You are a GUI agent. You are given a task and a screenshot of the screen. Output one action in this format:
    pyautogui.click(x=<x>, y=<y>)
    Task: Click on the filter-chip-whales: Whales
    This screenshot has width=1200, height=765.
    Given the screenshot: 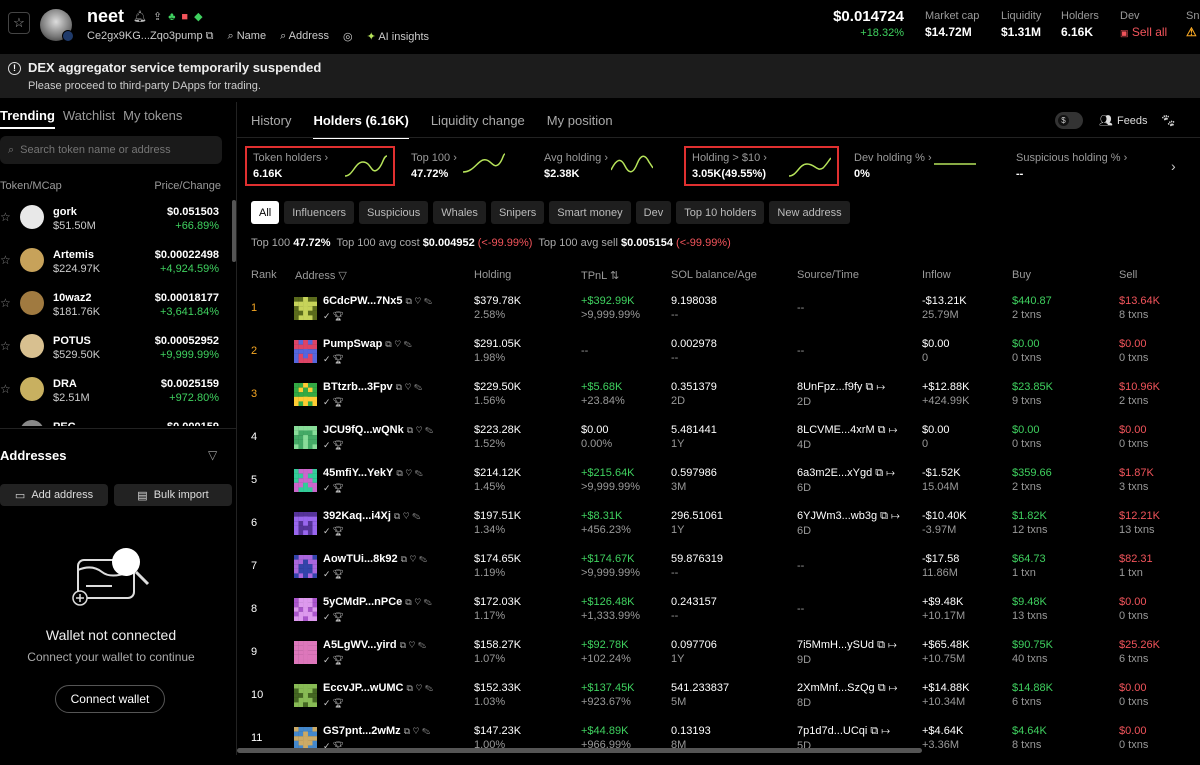 What is the action you would take?
    pyautogui.click(x=459, y=212)
    